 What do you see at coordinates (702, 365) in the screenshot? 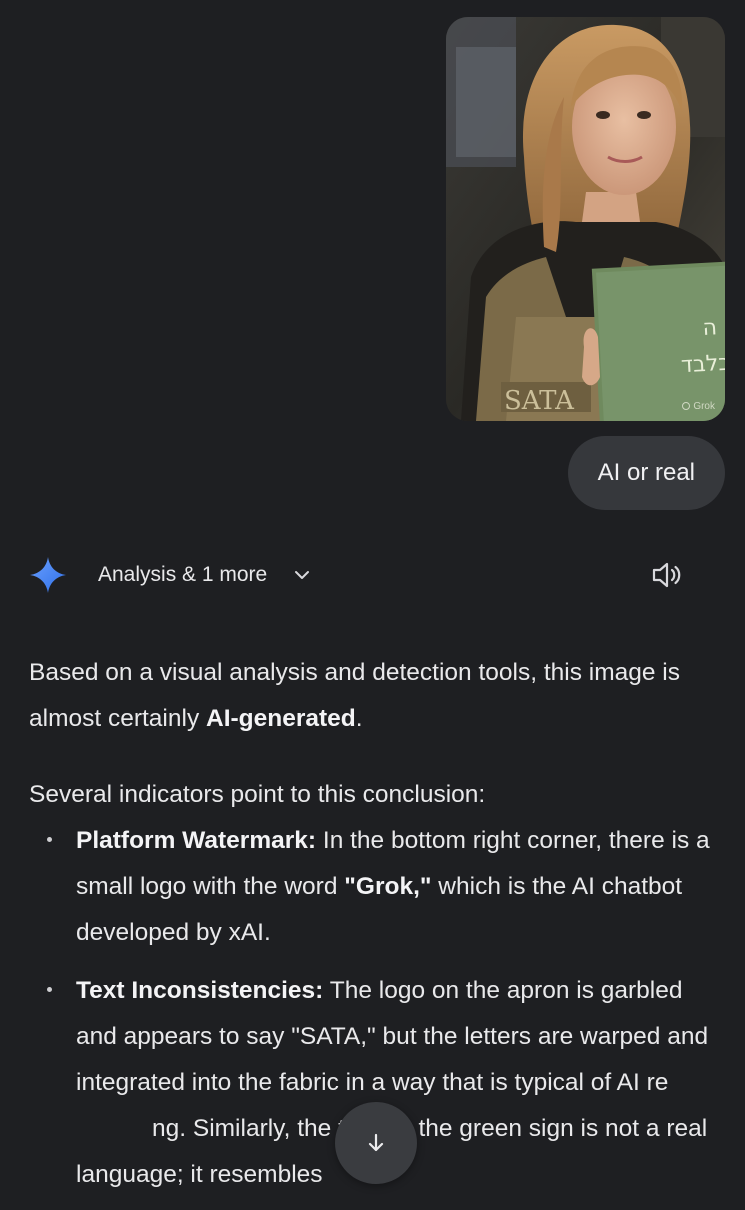
I see `sign-text-line2: בלבד` at bounding box center [702, 365].